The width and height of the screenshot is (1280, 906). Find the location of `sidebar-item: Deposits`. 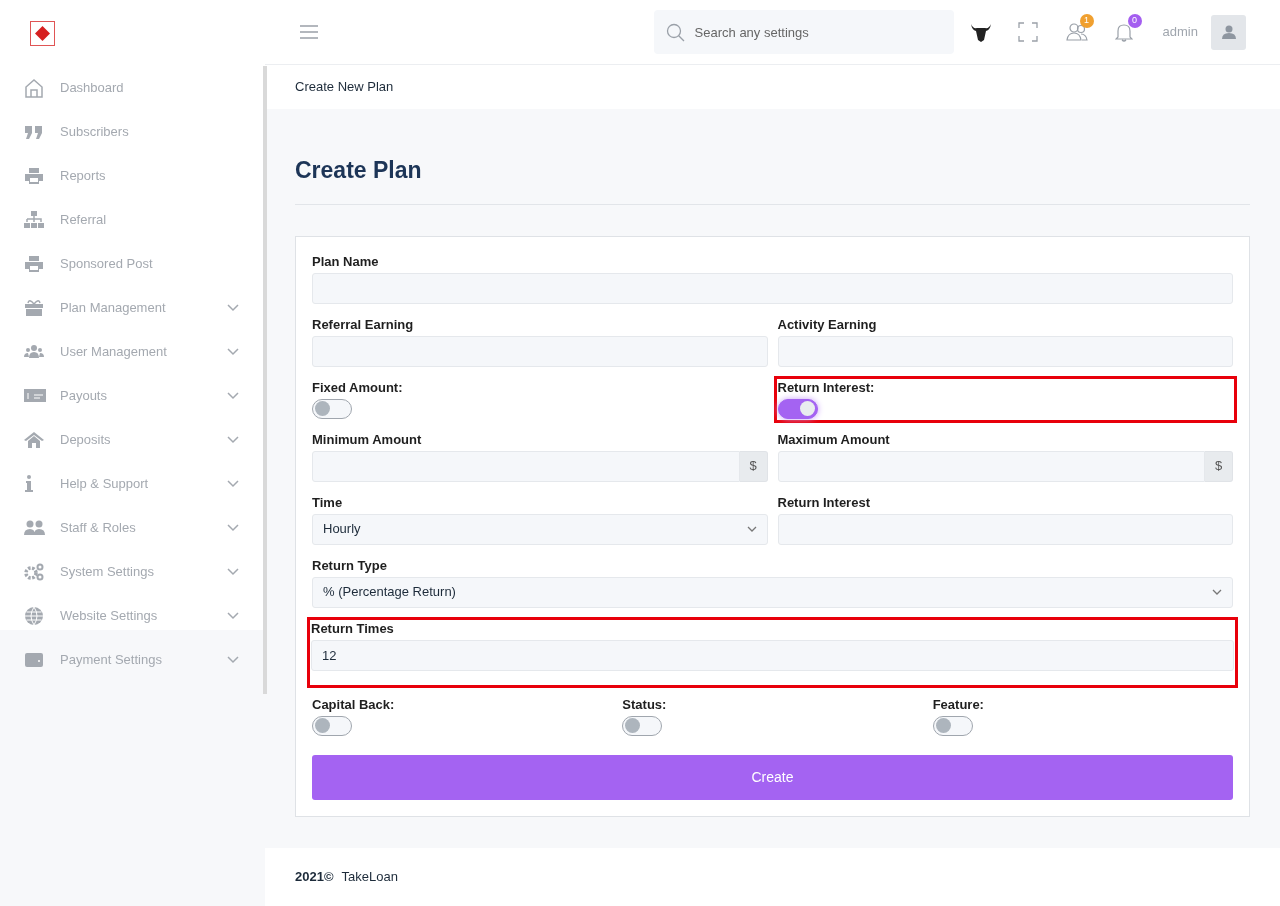

sidebar-item: Deposits is located at coordinates (131, 440).